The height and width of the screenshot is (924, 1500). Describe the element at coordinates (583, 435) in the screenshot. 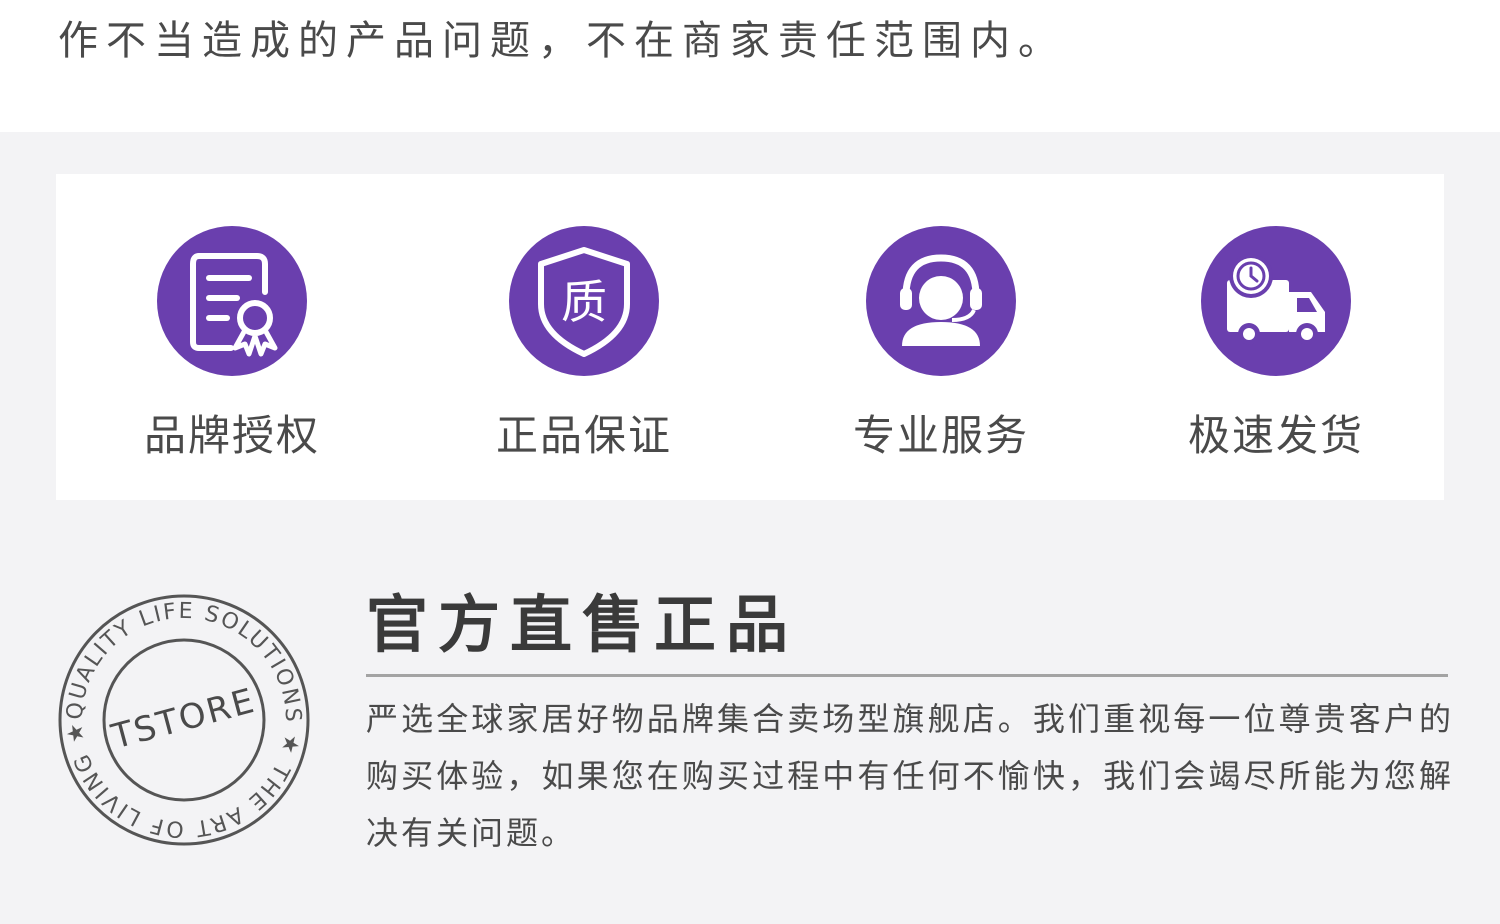

I see `feature-label: 正品保证` at that location.